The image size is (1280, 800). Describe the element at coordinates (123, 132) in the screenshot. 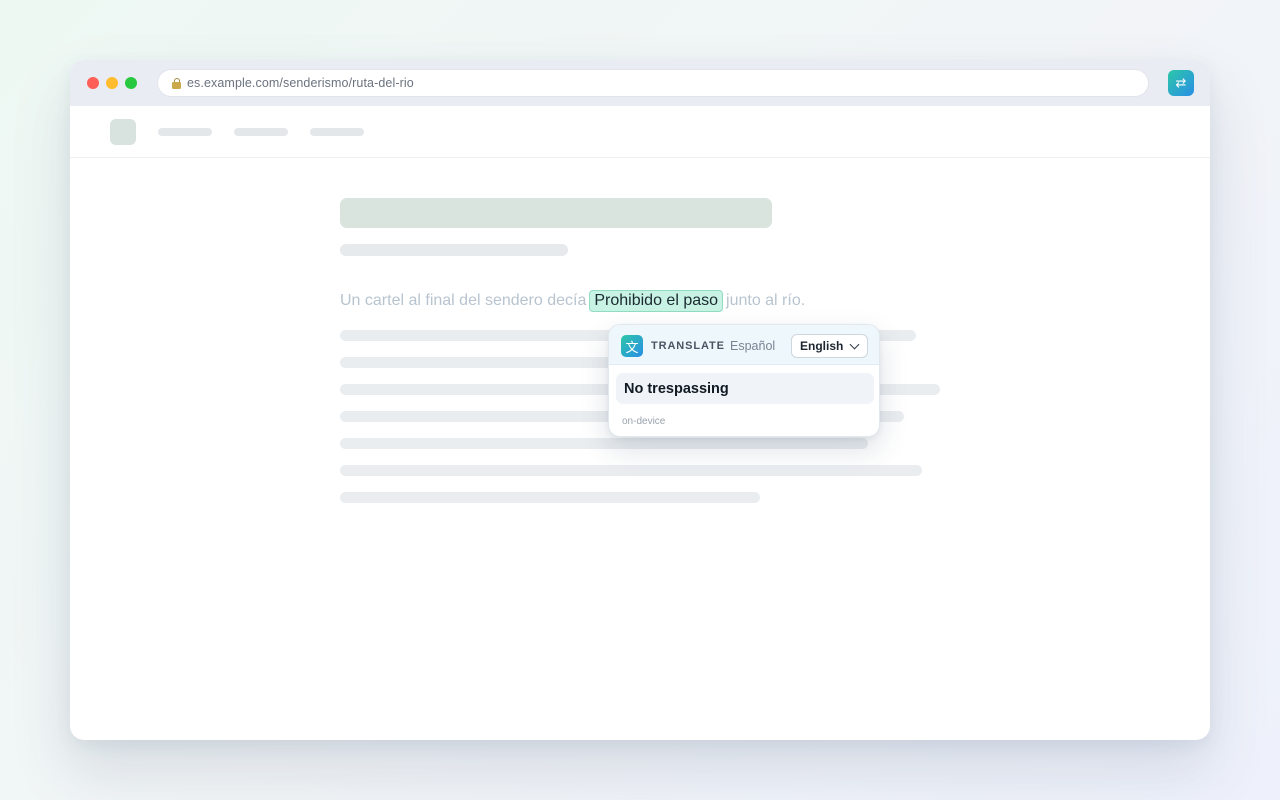

I see `site-logo-placeholder` at that location.